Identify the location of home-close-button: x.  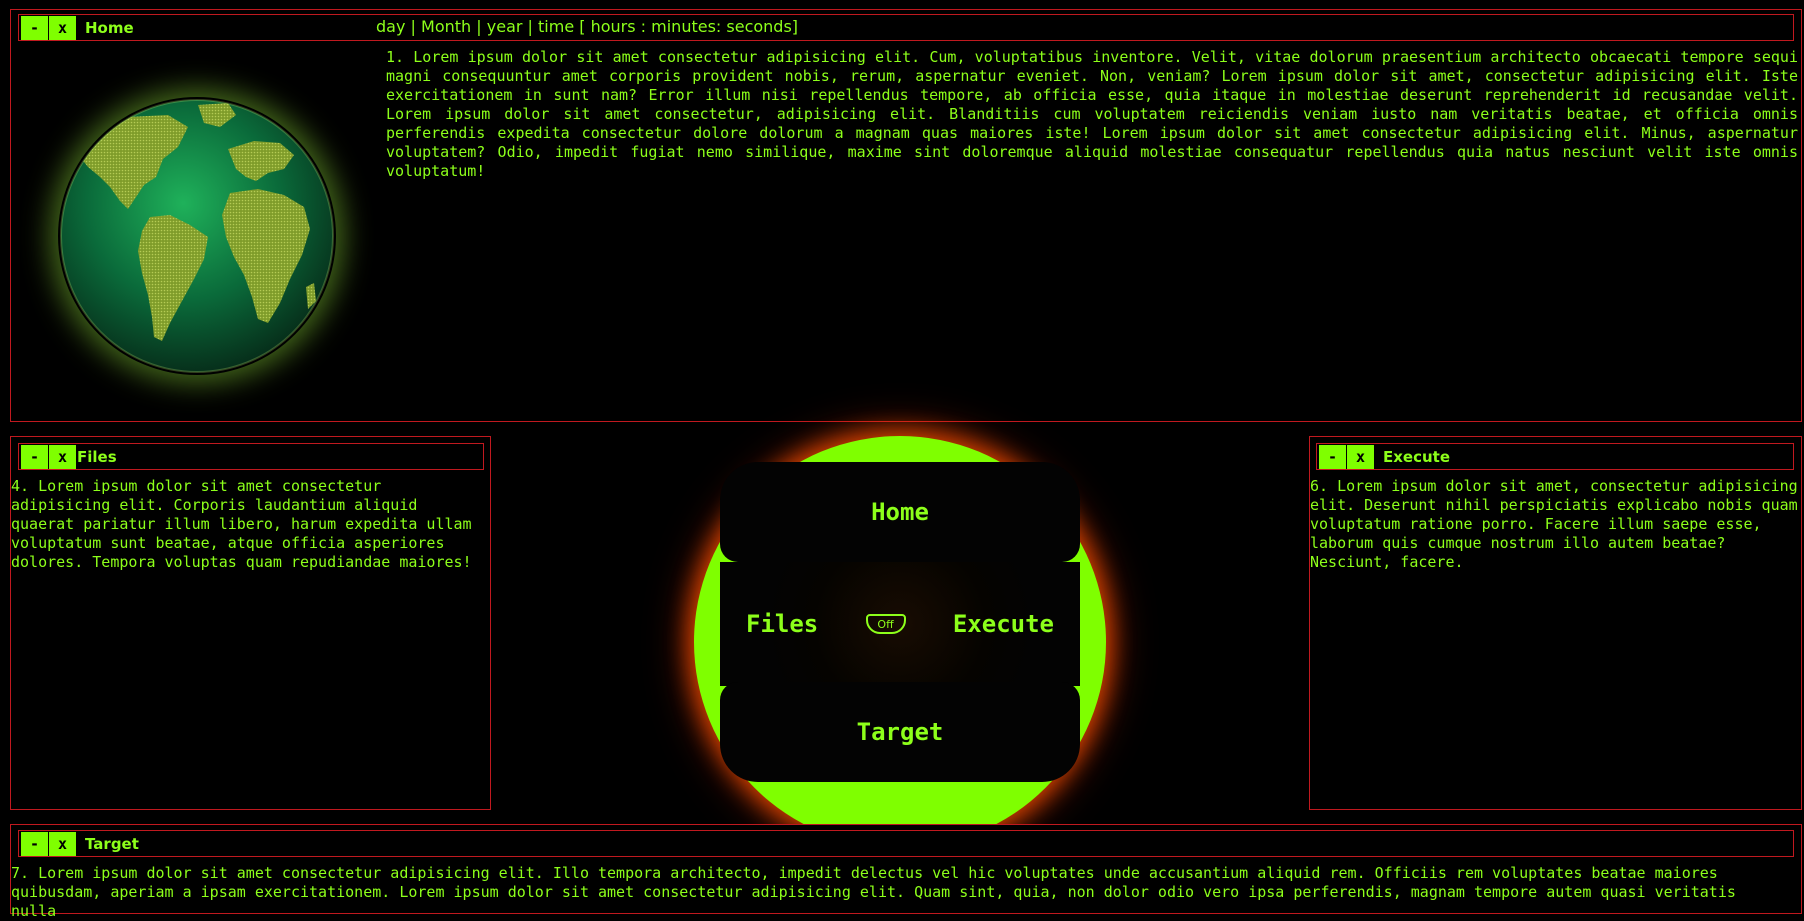
(62, 27).